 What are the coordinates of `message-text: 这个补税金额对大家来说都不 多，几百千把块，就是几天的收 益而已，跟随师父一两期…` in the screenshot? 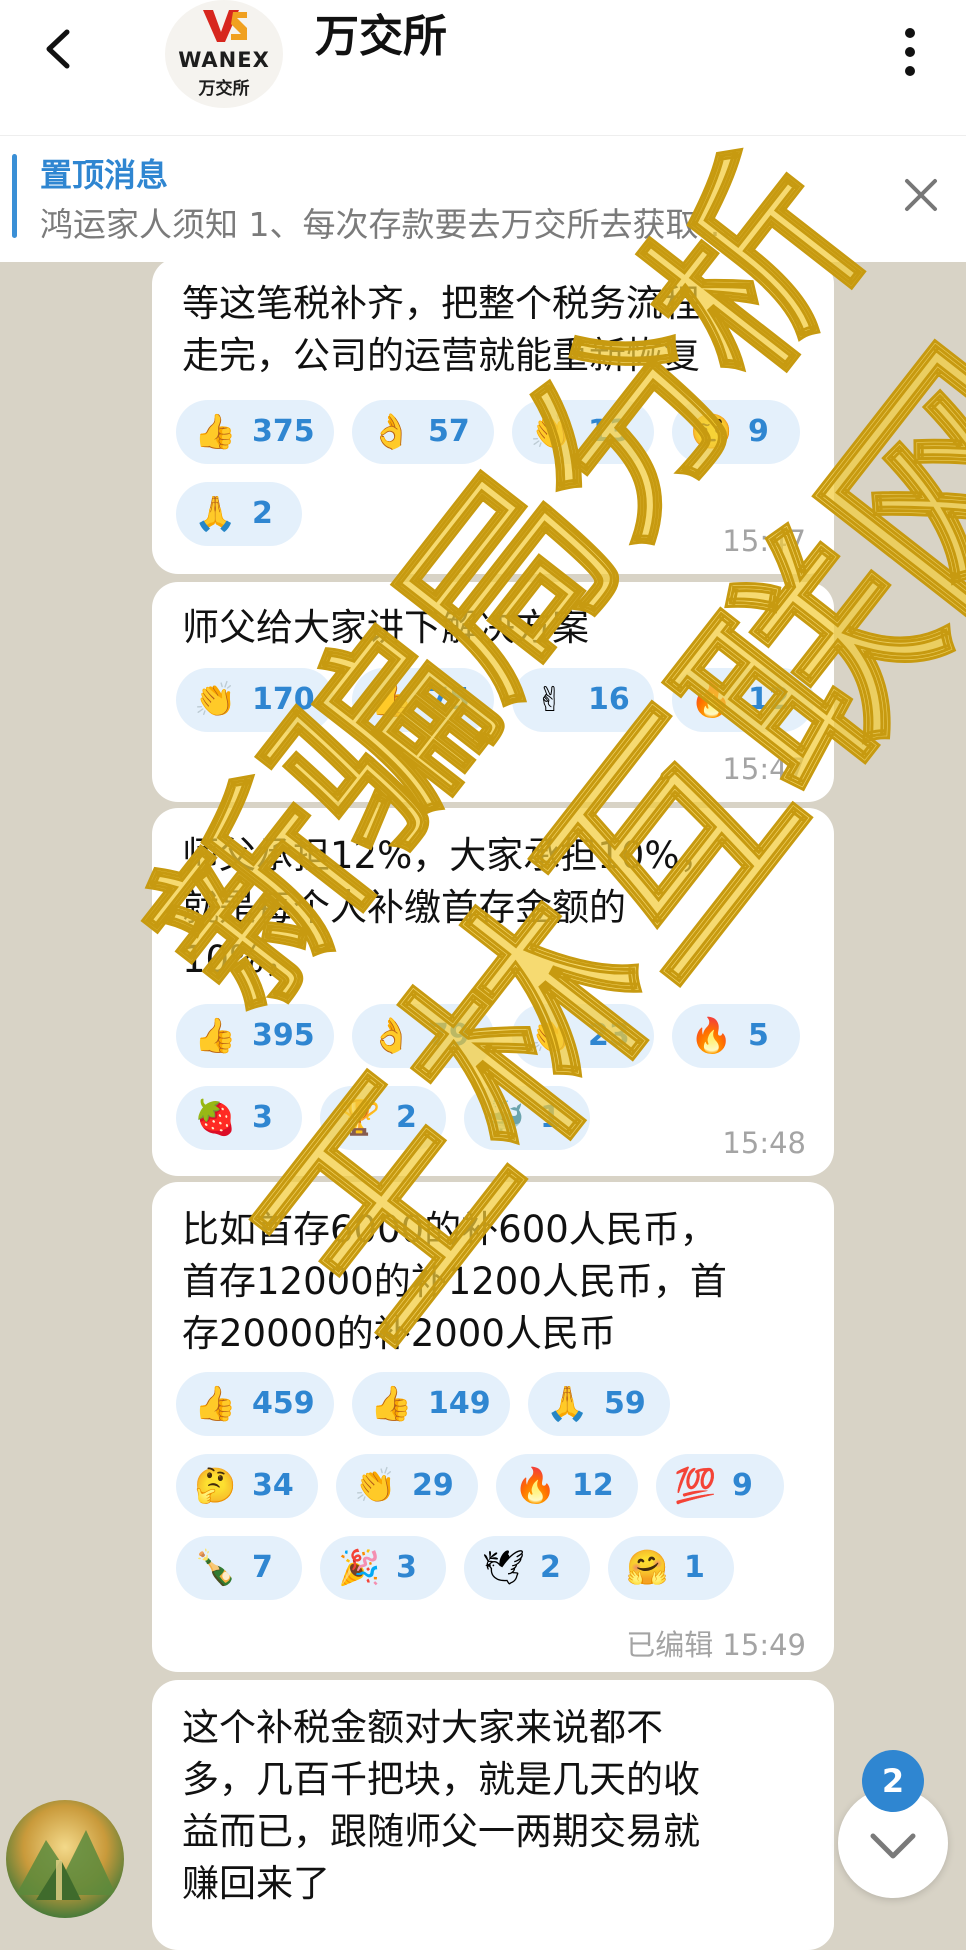 It's located at (502, 1806).